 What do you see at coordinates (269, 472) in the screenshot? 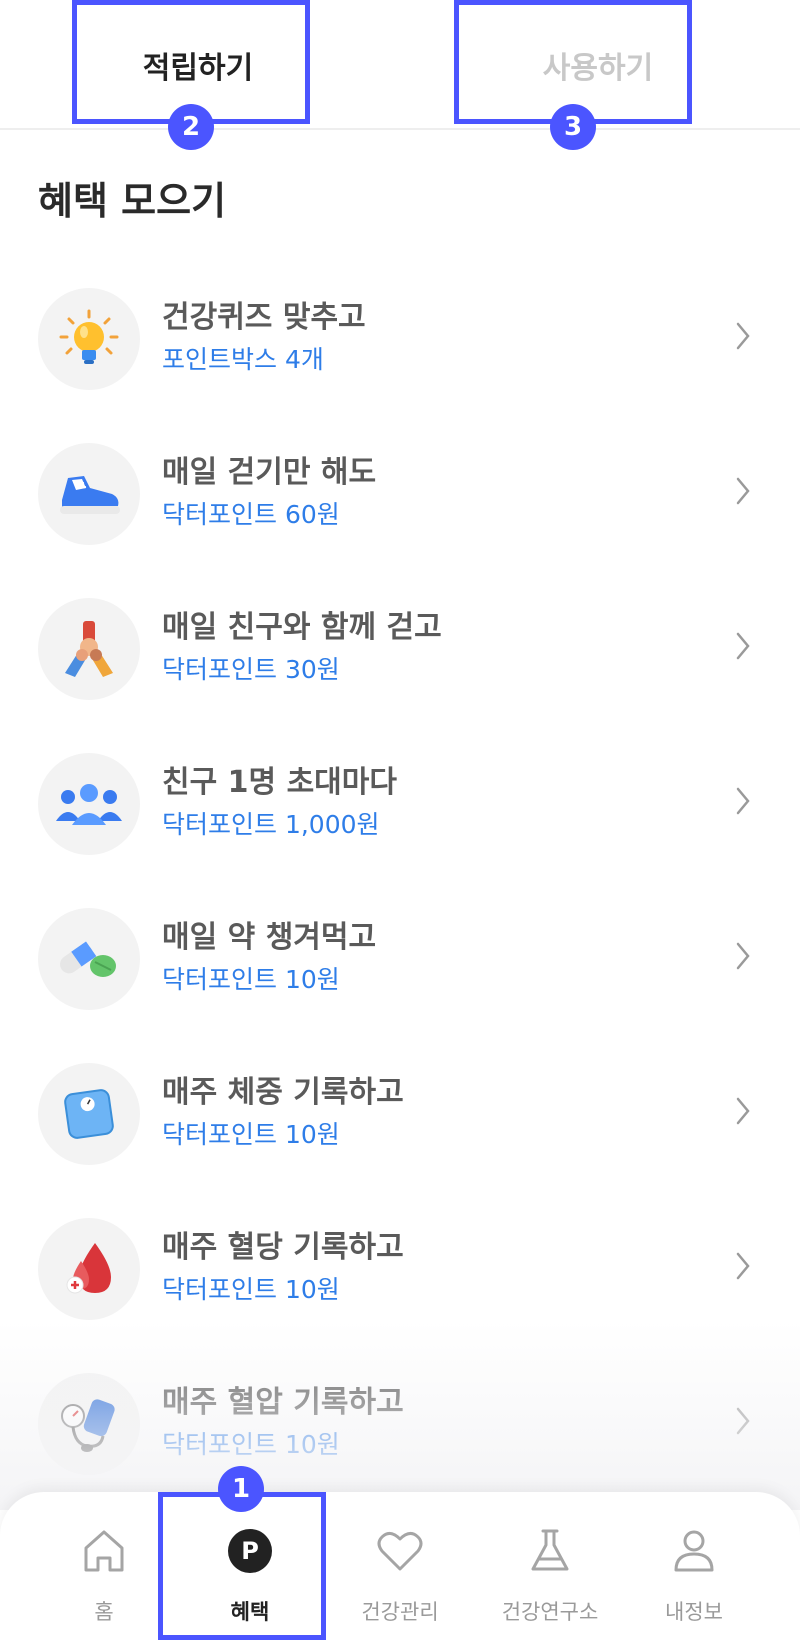
I see `benefit-title: 매일 걷기만 해도` at bounding box center [269, 472].